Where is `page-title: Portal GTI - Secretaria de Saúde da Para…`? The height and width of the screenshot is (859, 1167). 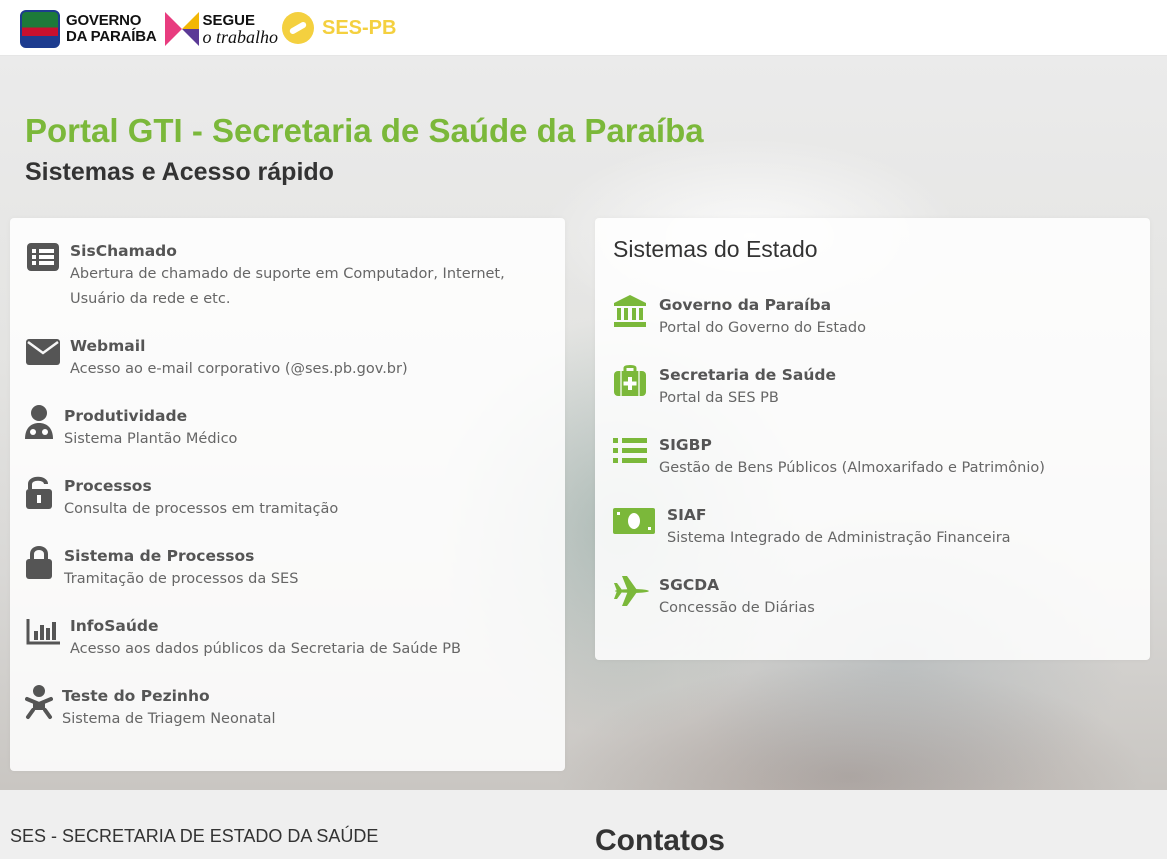 page-title: Portal GTI - Secretaria de Saúde da Para… is located at coordinates (364, 130).